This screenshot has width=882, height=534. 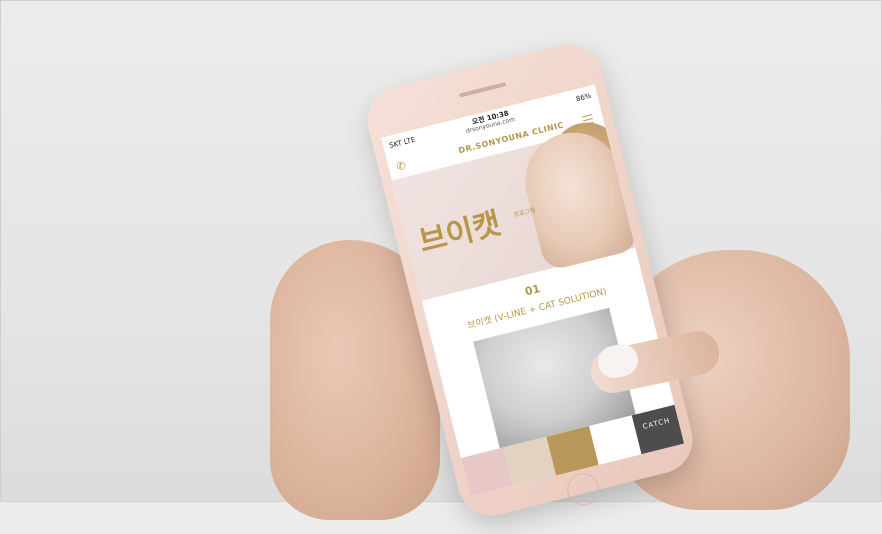 I want to click on phone-speaker, so click(x=482, y=90).